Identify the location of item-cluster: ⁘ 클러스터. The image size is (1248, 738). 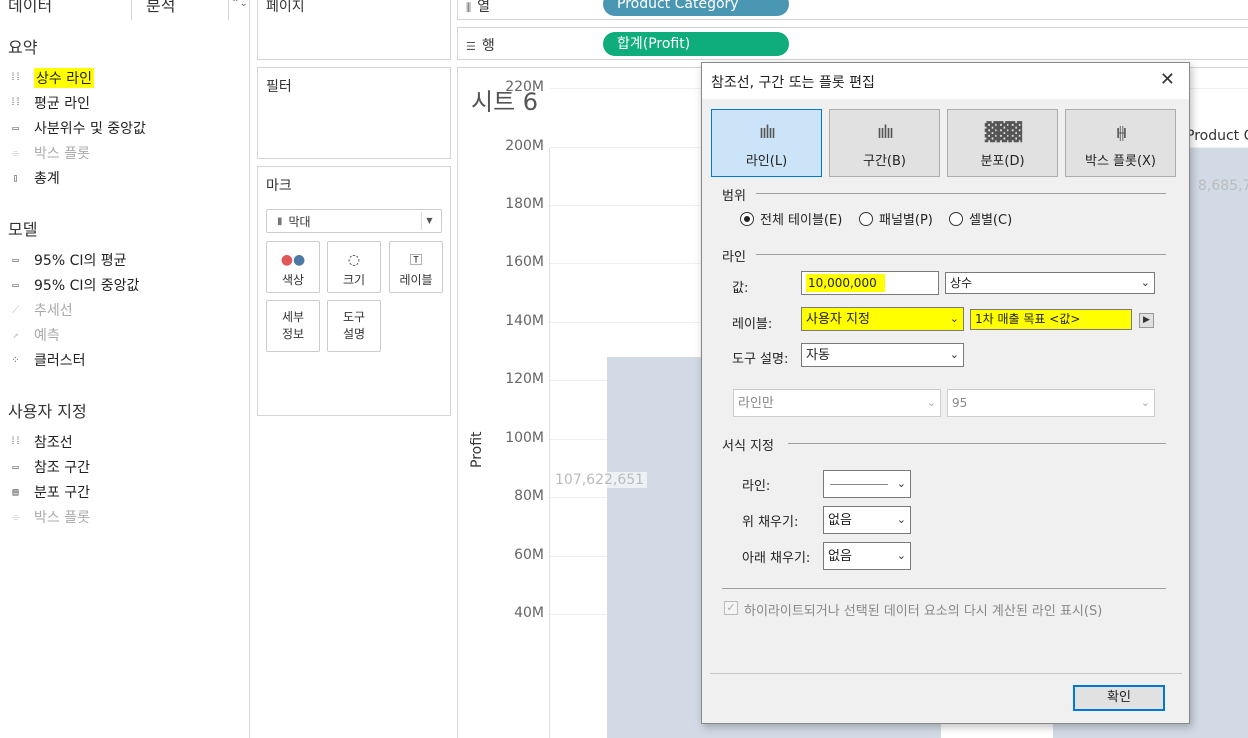
(46, 360).